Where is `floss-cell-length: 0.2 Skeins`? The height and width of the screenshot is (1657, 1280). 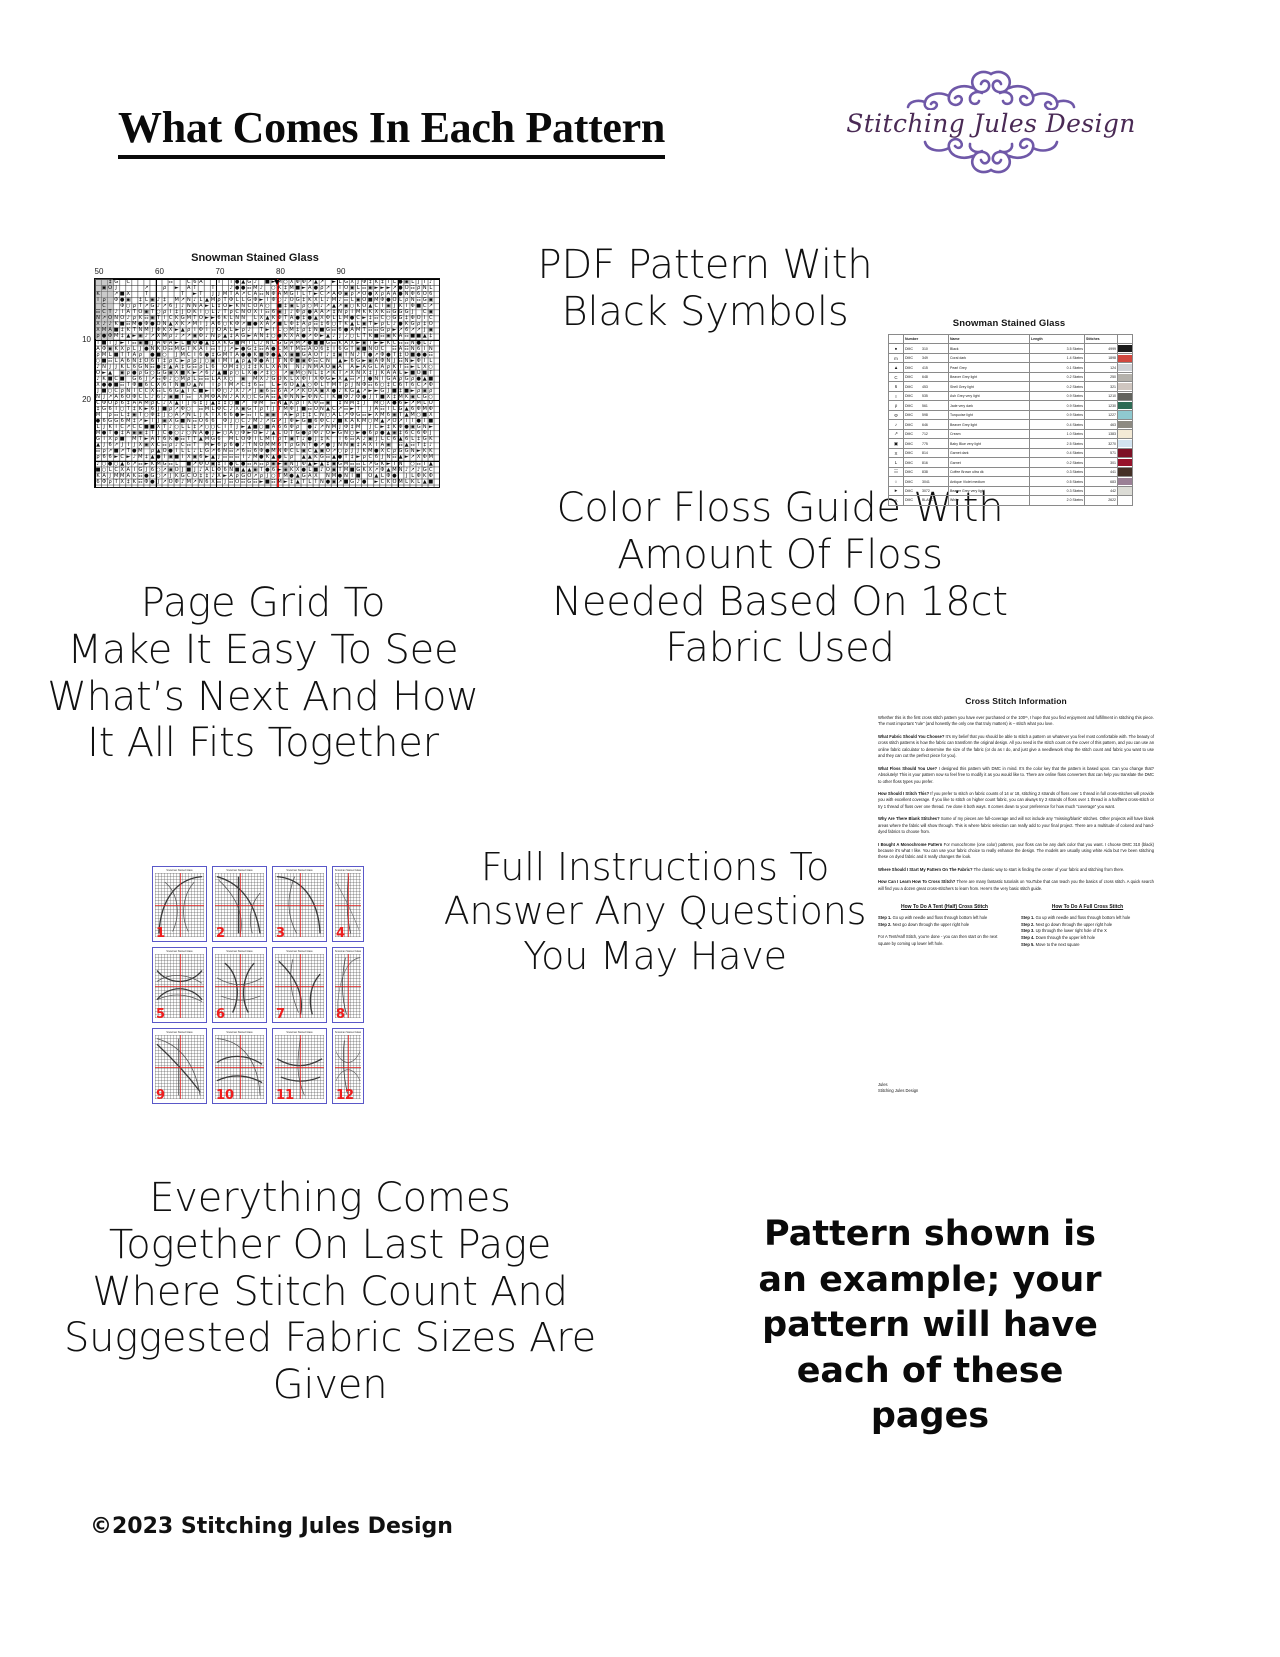
floss-cell-length: 0.2 Skeins is located at coordinates (1057, 386).